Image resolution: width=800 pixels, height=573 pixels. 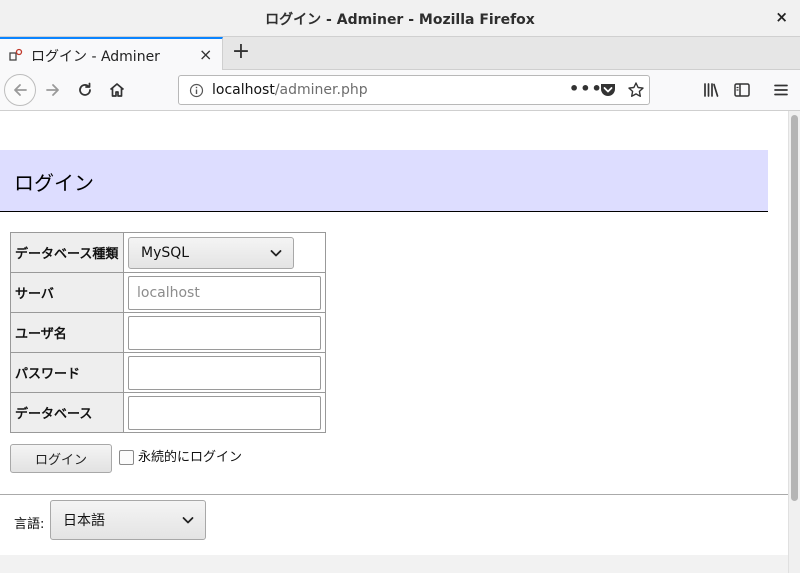 I want to click on form-row-database: データベース, so click(x=168, y=412).